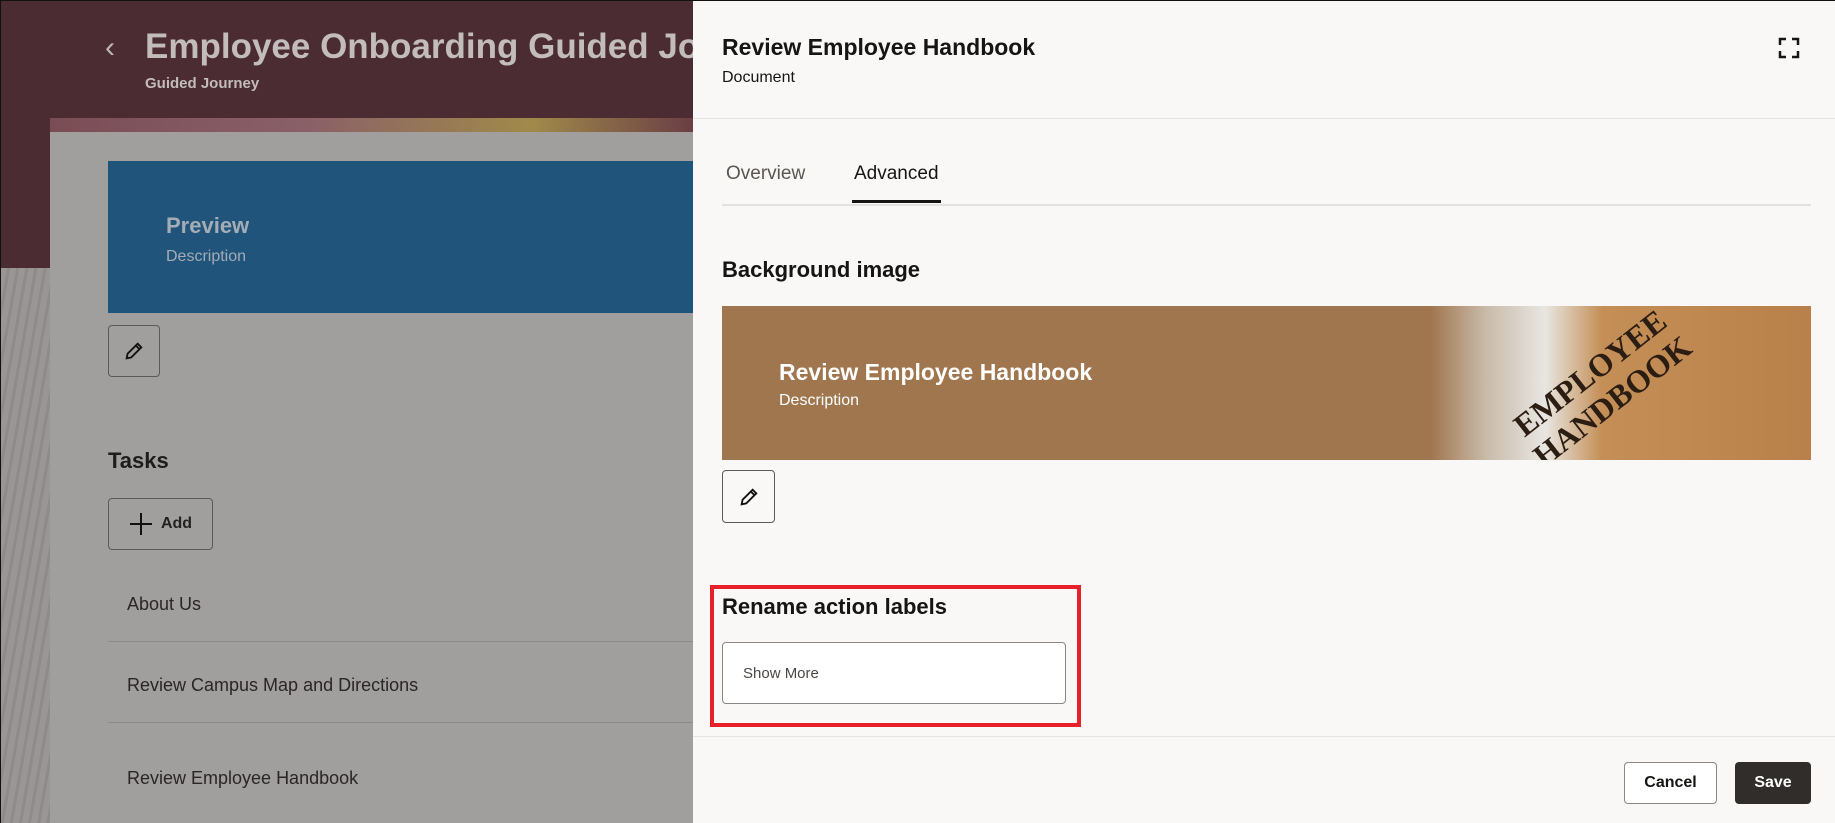 This screenshot has width=1835, height=823. What do you see at coordinates (834, 606) in the screenshot?
I see `rename-action-labels-heading: Rename action labels` at bounding box center [834, 606].